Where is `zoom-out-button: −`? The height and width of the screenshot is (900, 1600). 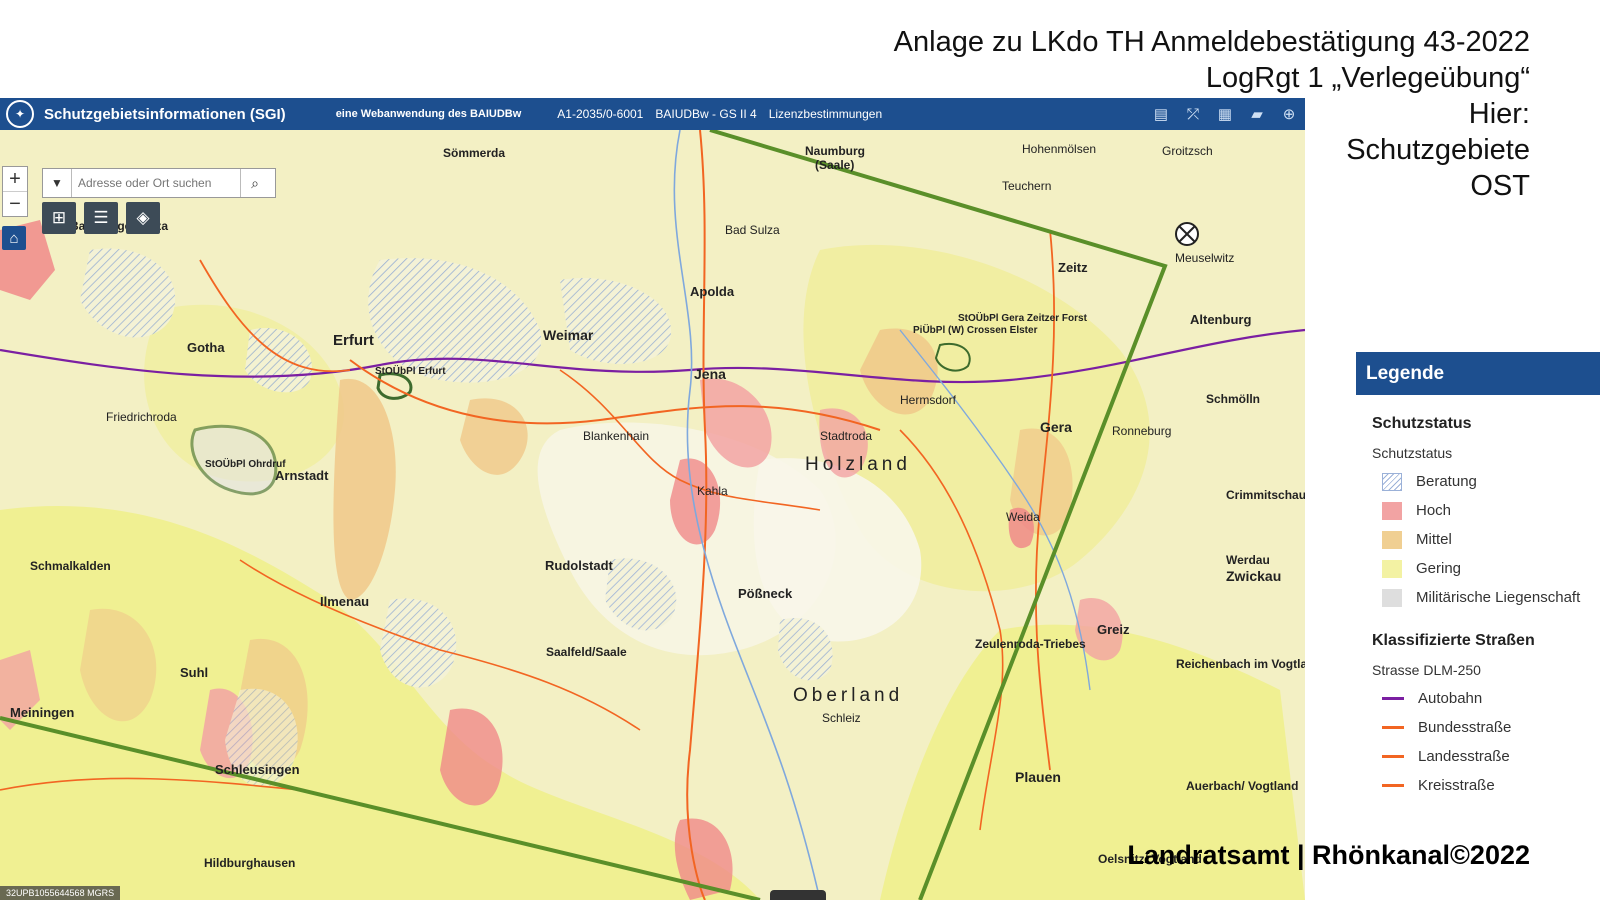 zoom-out-button: − is located at coordinates (15, 203).